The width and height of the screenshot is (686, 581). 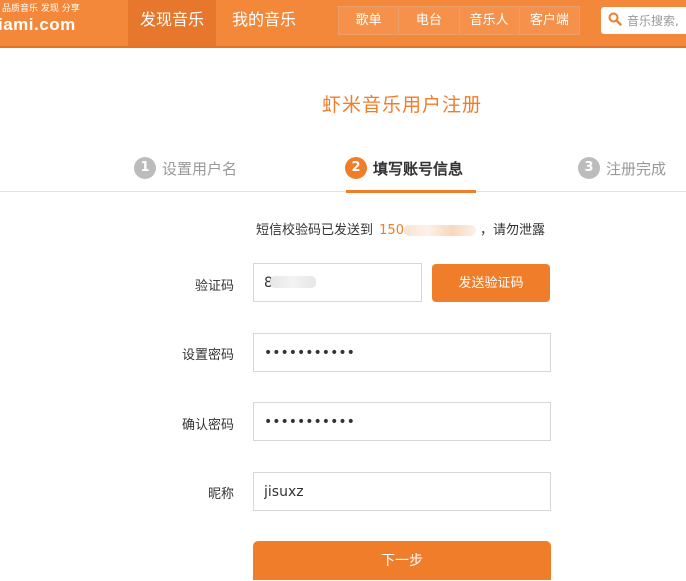 I want to click on step-label: 注册完成, so click(x=636, y=168).